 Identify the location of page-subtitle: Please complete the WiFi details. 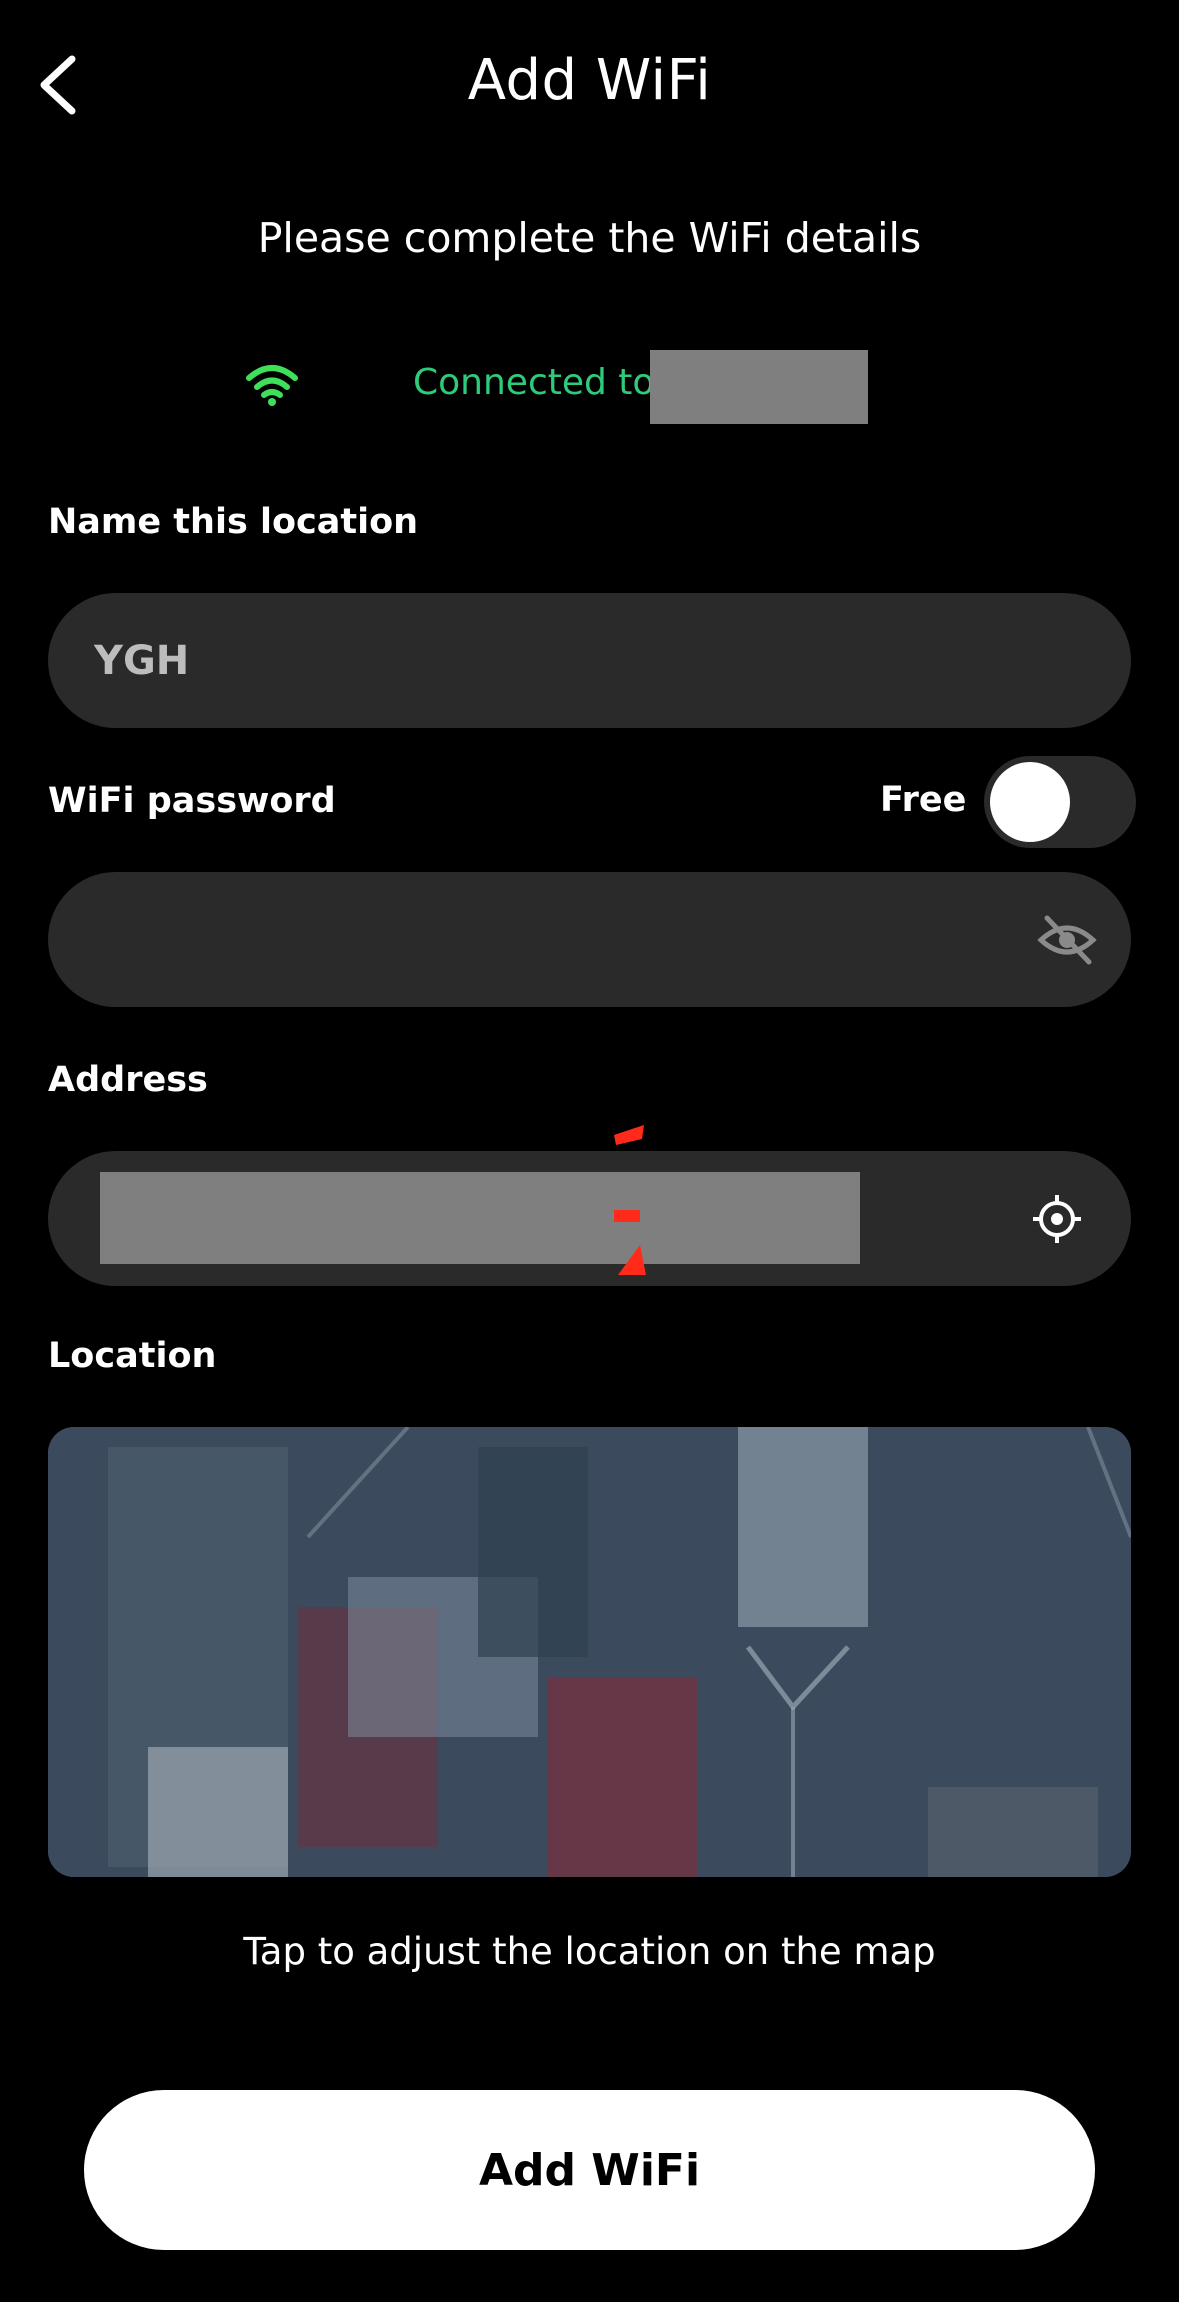
(589, 238).